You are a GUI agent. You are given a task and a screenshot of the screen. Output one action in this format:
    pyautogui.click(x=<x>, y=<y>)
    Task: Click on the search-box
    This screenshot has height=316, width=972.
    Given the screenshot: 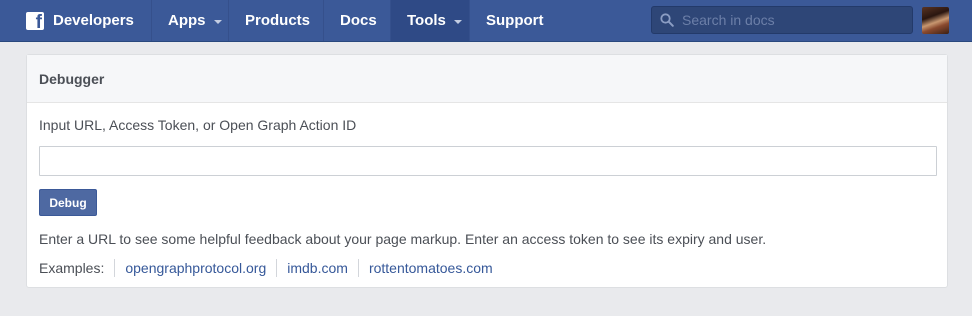 What is the action you would take?
    pyautogui.click(x=782, y=20)
    